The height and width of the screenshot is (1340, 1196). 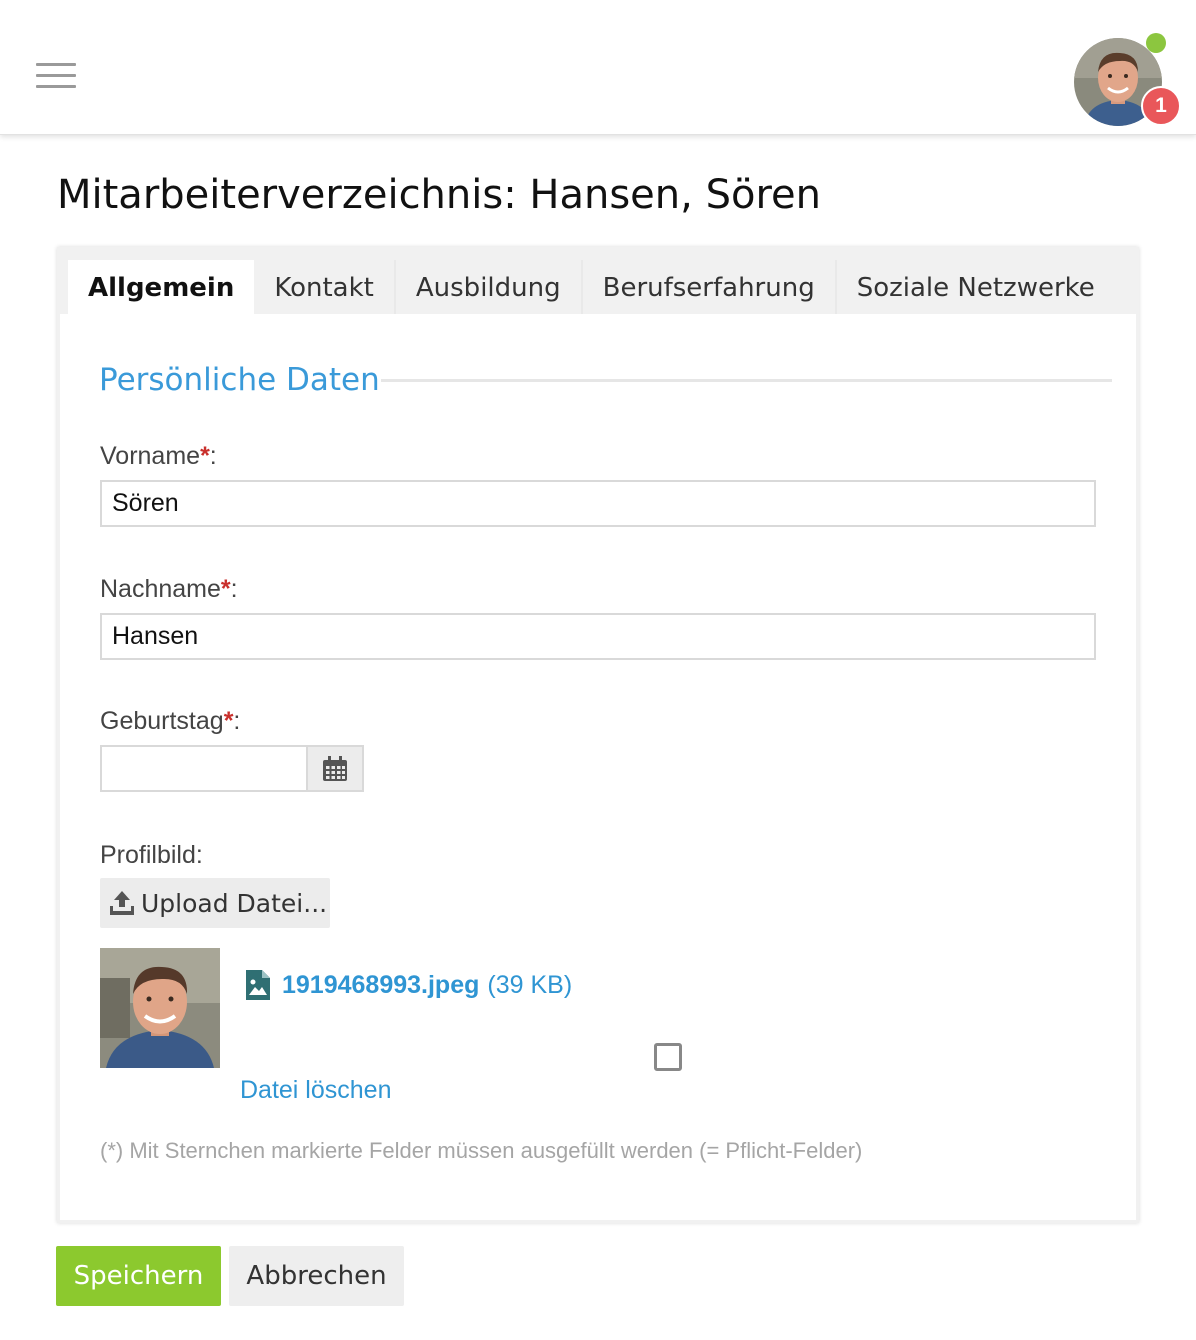 What do you see at coordinates (239, 380) in the screenshot?
I see `section-title: Persönliche Daten` at bounding box center [239, 380].